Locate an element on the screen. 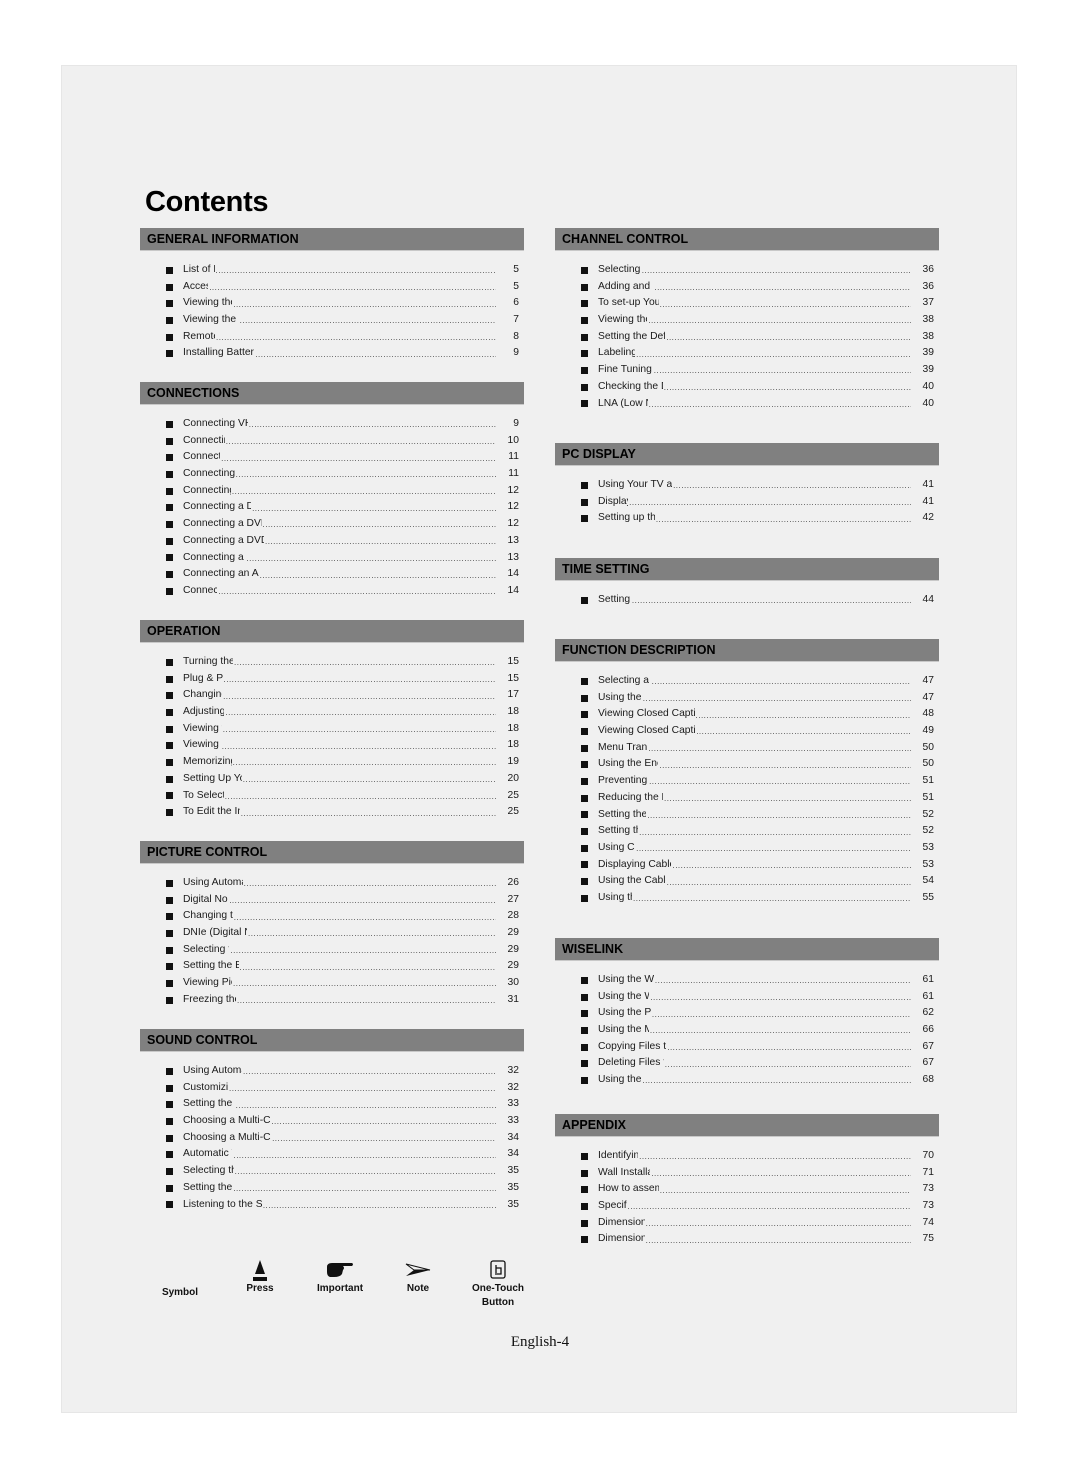  toc-entry: Memorizing the Channels 19 is located at coordinates (332, 762).